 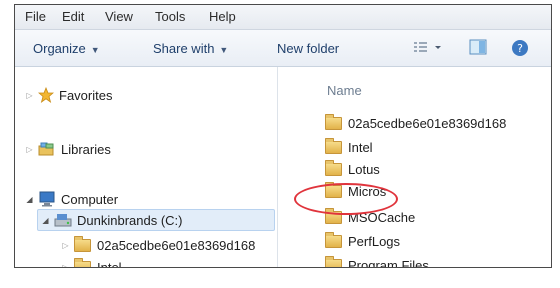 I want to click on folder-item: 02a5cedbe6e01e8369d168, so click(x=415, y=123).